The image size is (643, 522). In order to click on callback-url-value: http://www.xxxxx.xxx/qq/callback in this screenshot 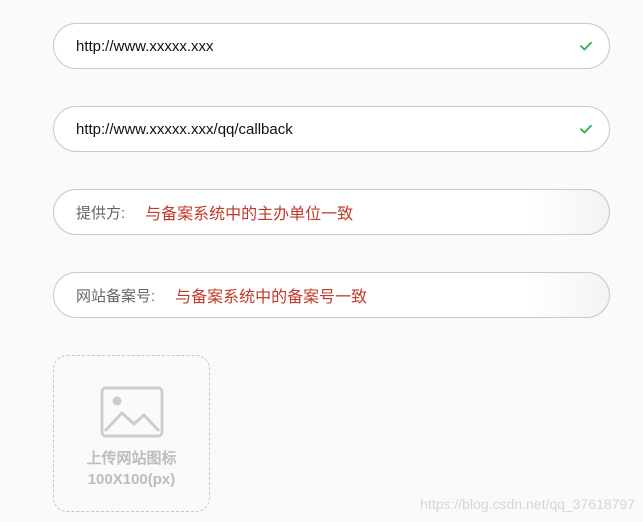, I will do `click(327, 129)`.